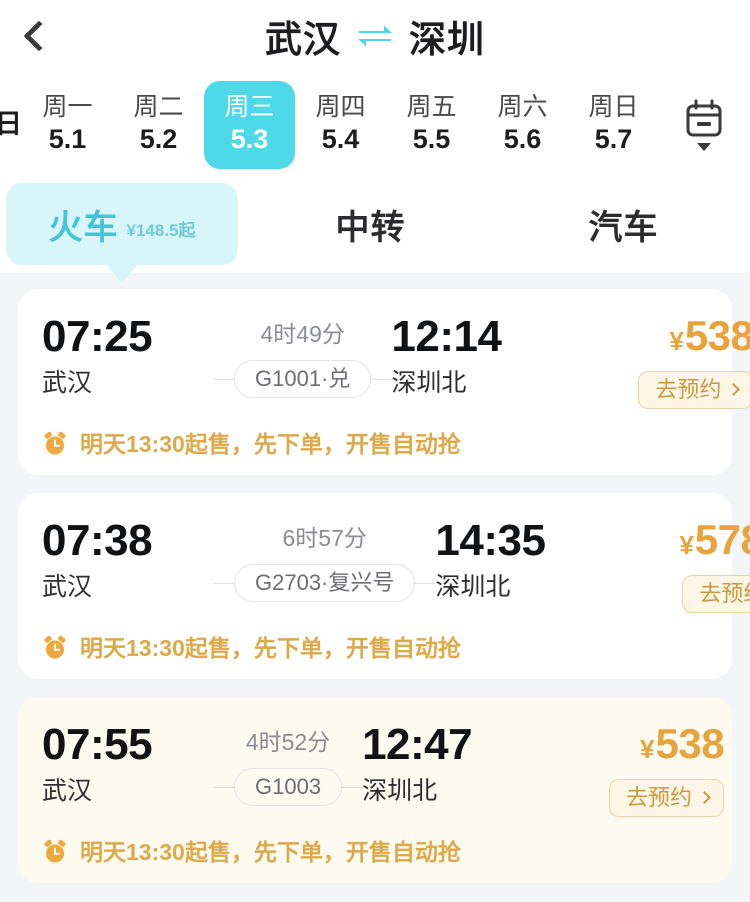 The image size is (750, 902). Describe the element at coordinates (158, 106) in the screenshot. I see `date-weekday: 周二` at that location.